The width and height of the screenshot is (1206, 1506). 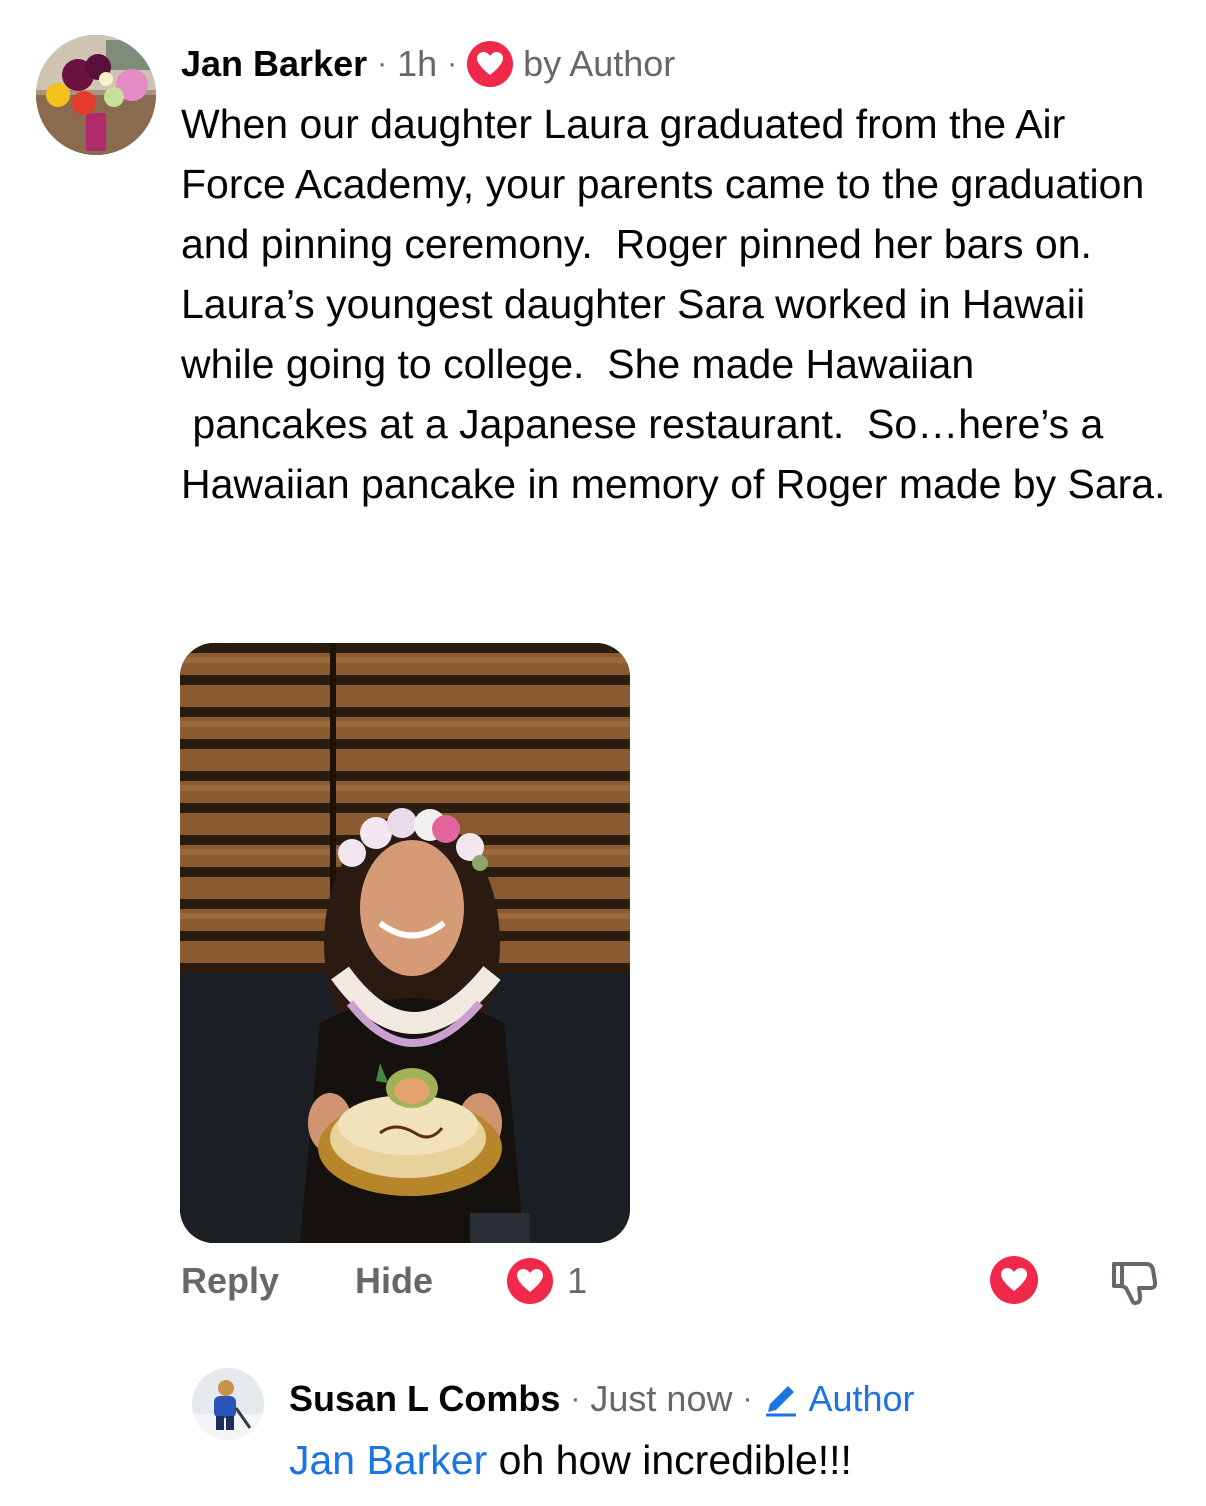 I want to click on comment-actions: Reply Hide 1, so click(x=384, y=1281).